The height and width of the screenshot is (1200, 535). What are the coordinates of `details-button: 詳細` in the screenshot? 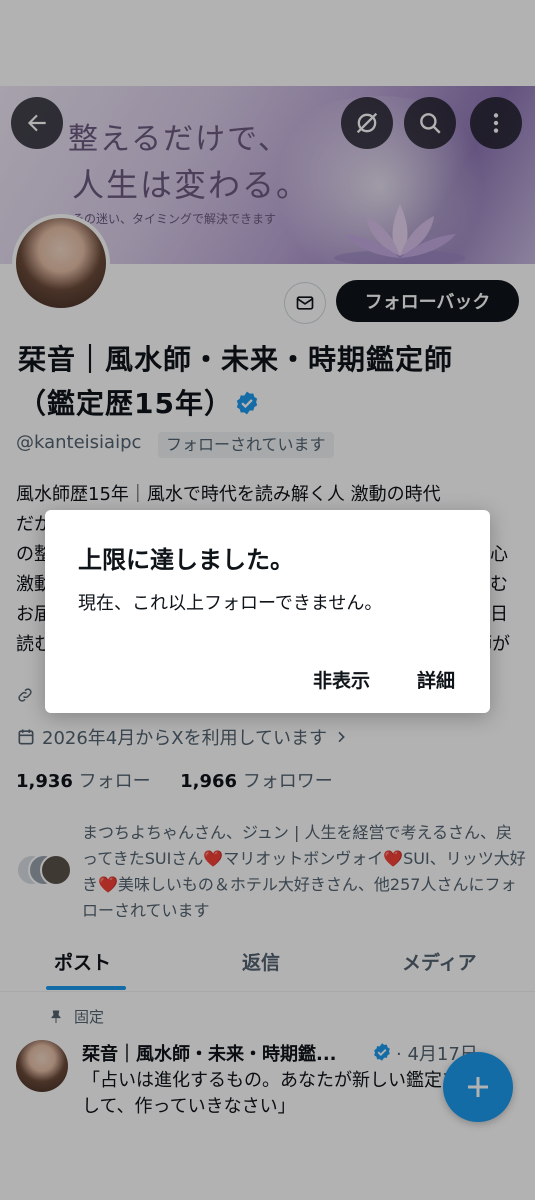 It's located at (436, 679).